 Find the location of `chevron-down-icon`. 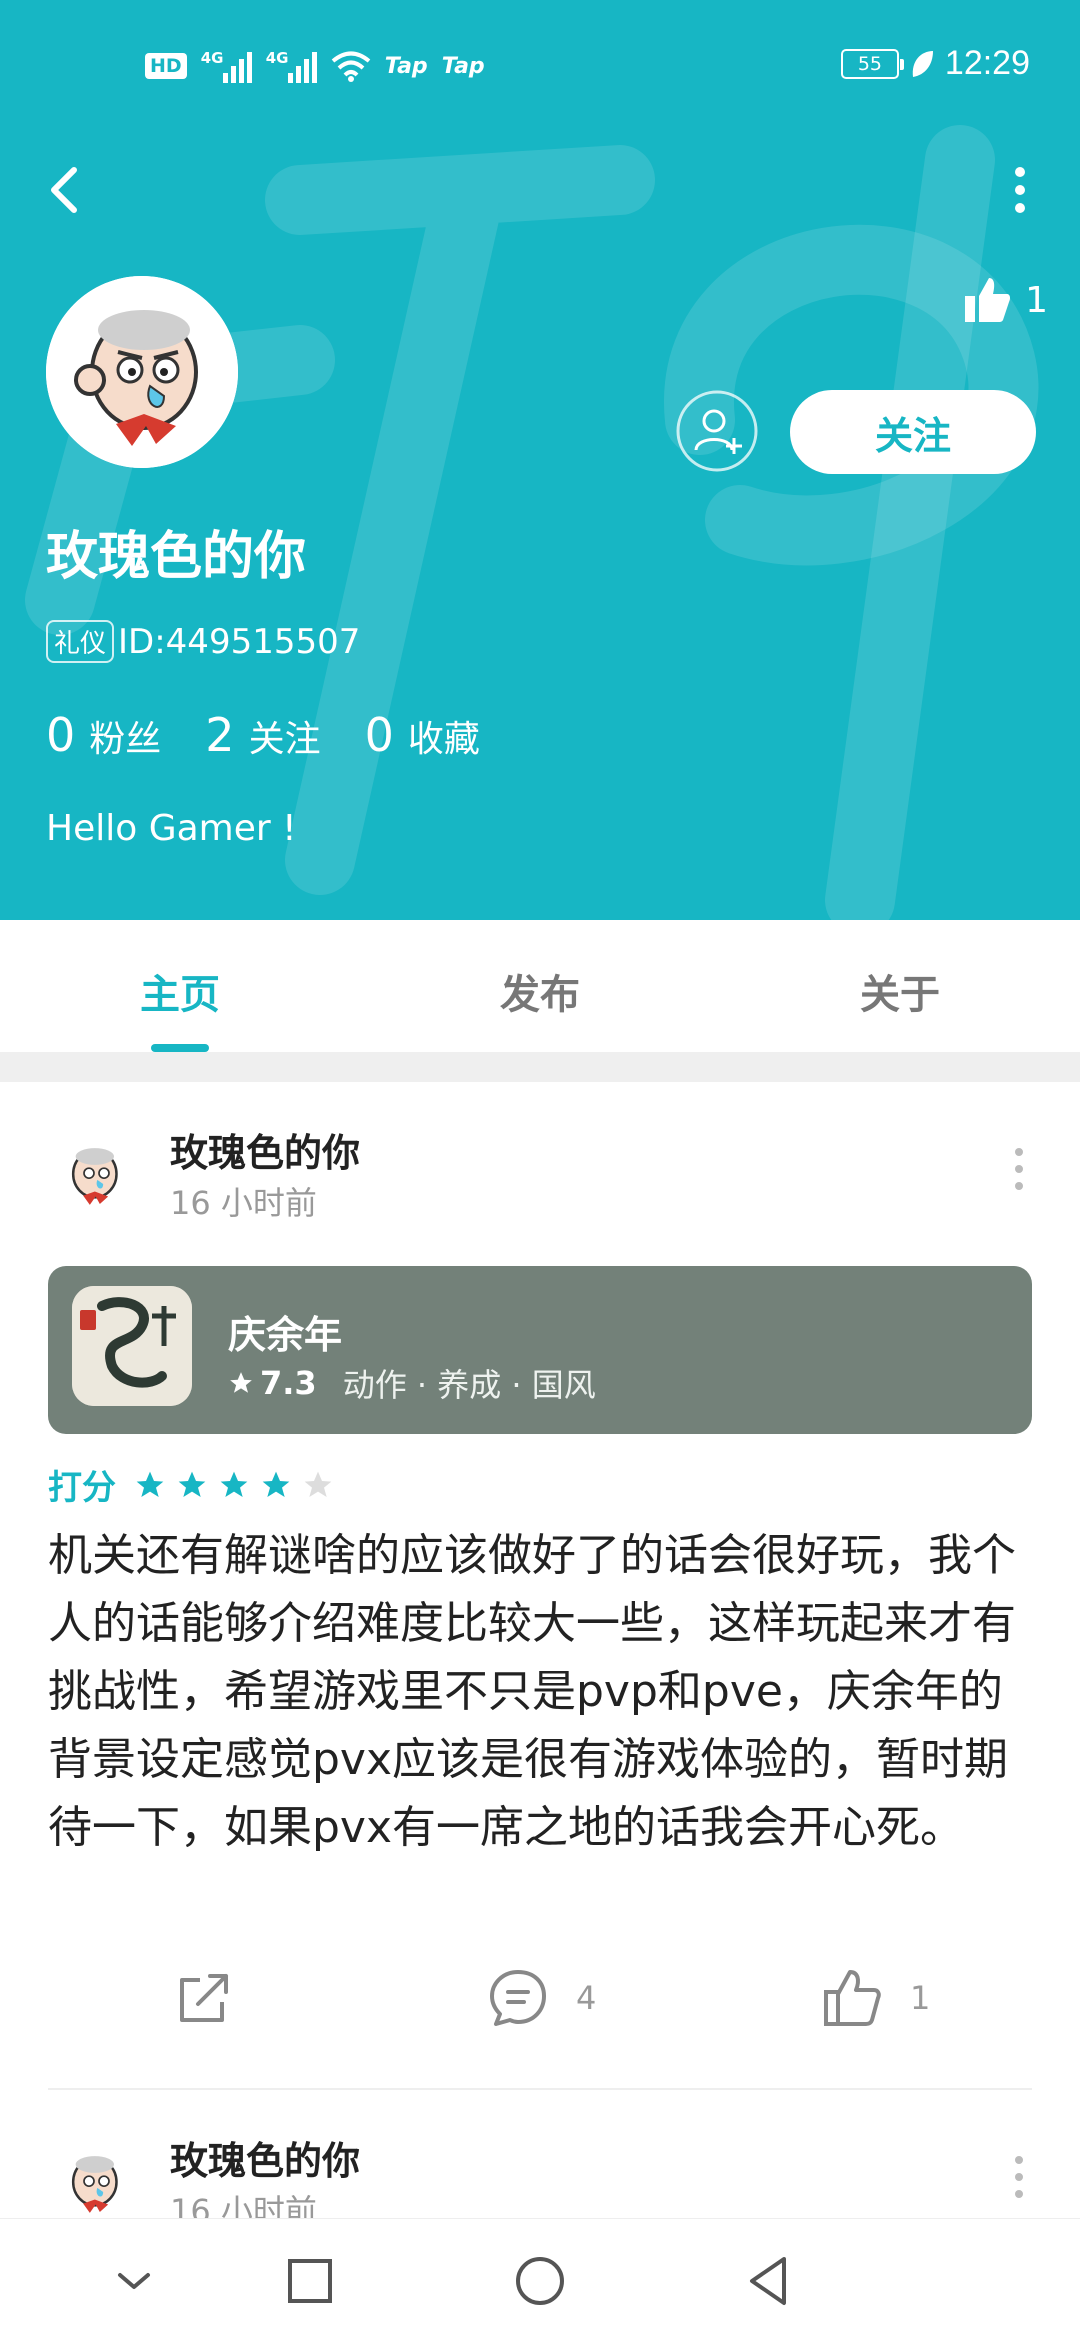

chevron-down-icon is located at coordinates (134, 2281).